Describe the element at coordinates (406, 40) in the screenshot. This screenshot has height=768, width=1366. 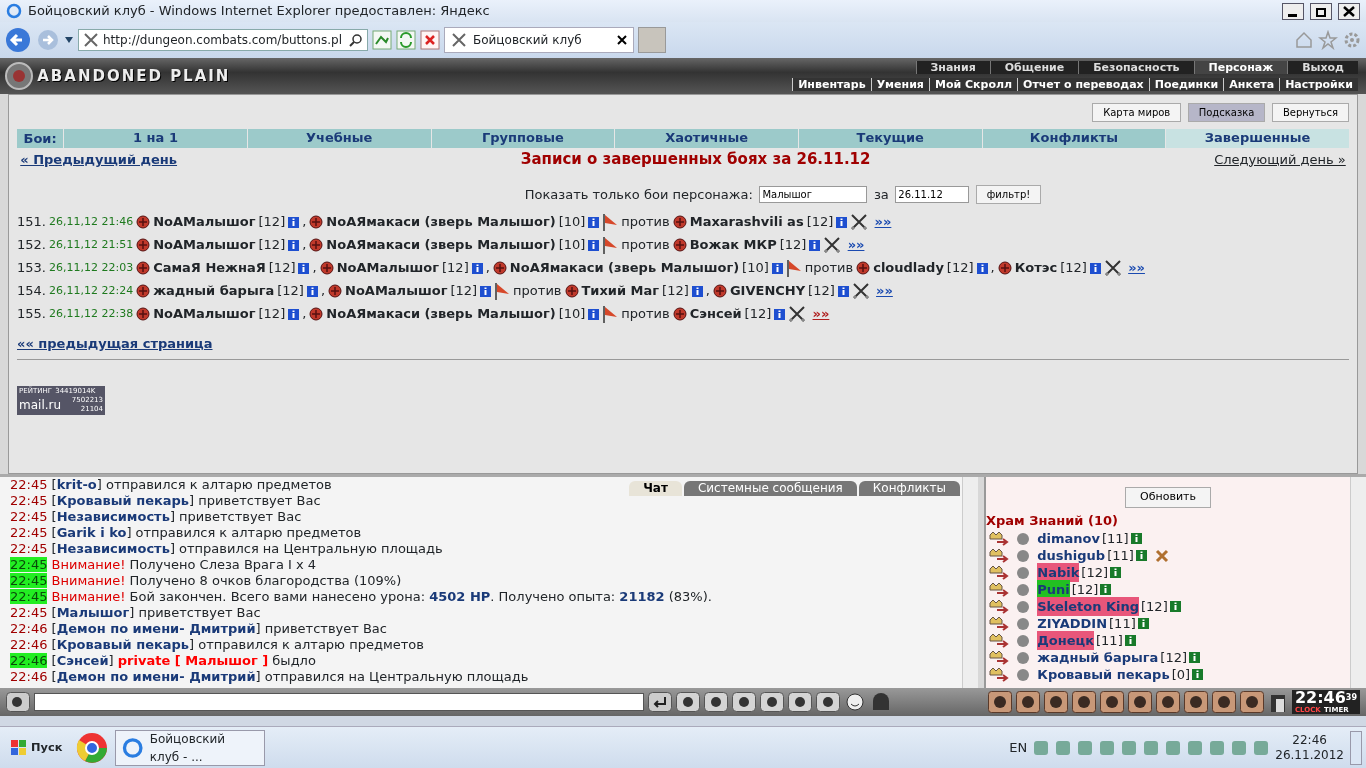
I see `refresh-icon` at that location.